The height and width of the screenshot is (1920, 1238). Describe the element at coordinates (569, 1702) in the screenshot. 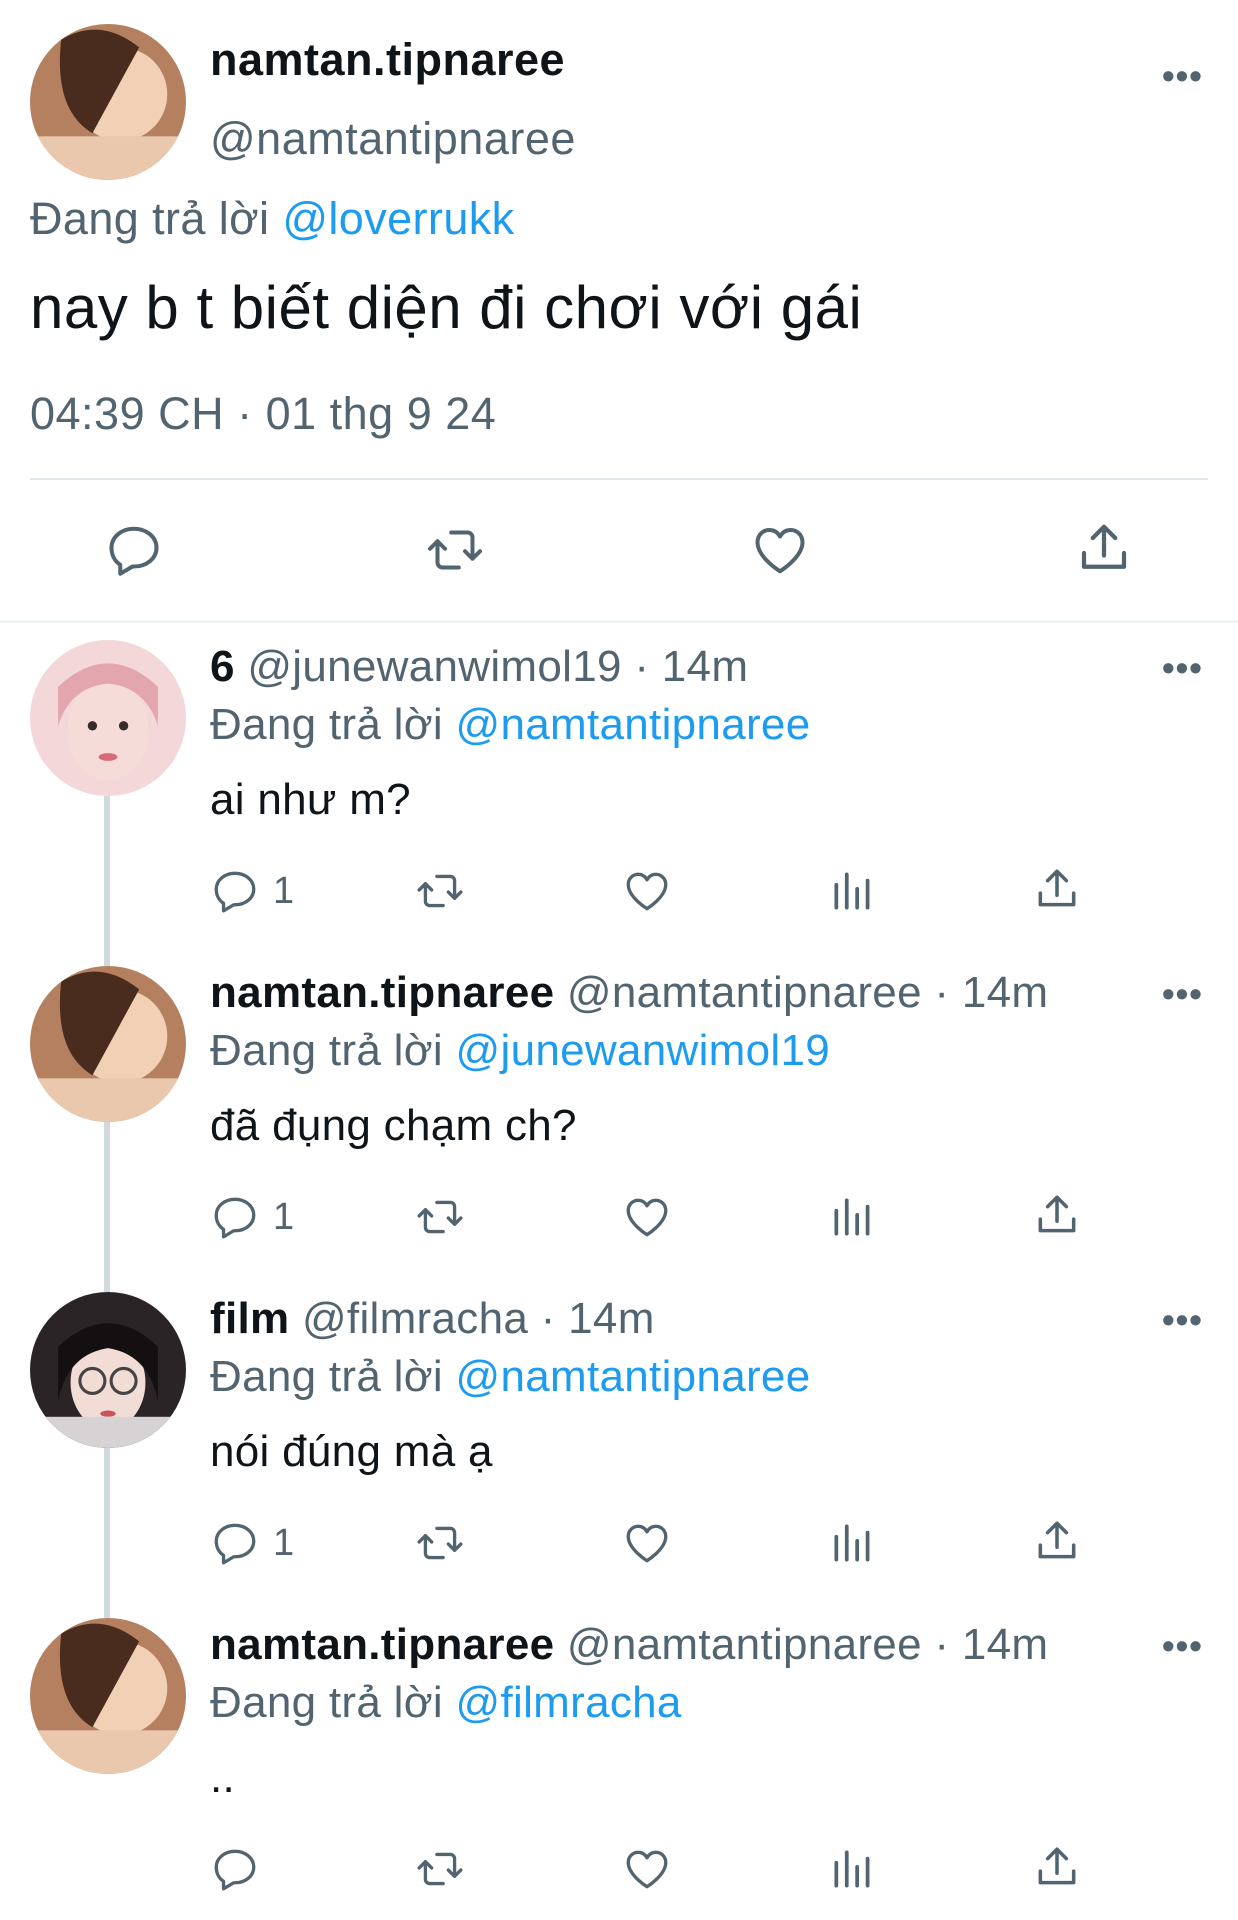

I see `replying-to-link: @filmracha` at that location.